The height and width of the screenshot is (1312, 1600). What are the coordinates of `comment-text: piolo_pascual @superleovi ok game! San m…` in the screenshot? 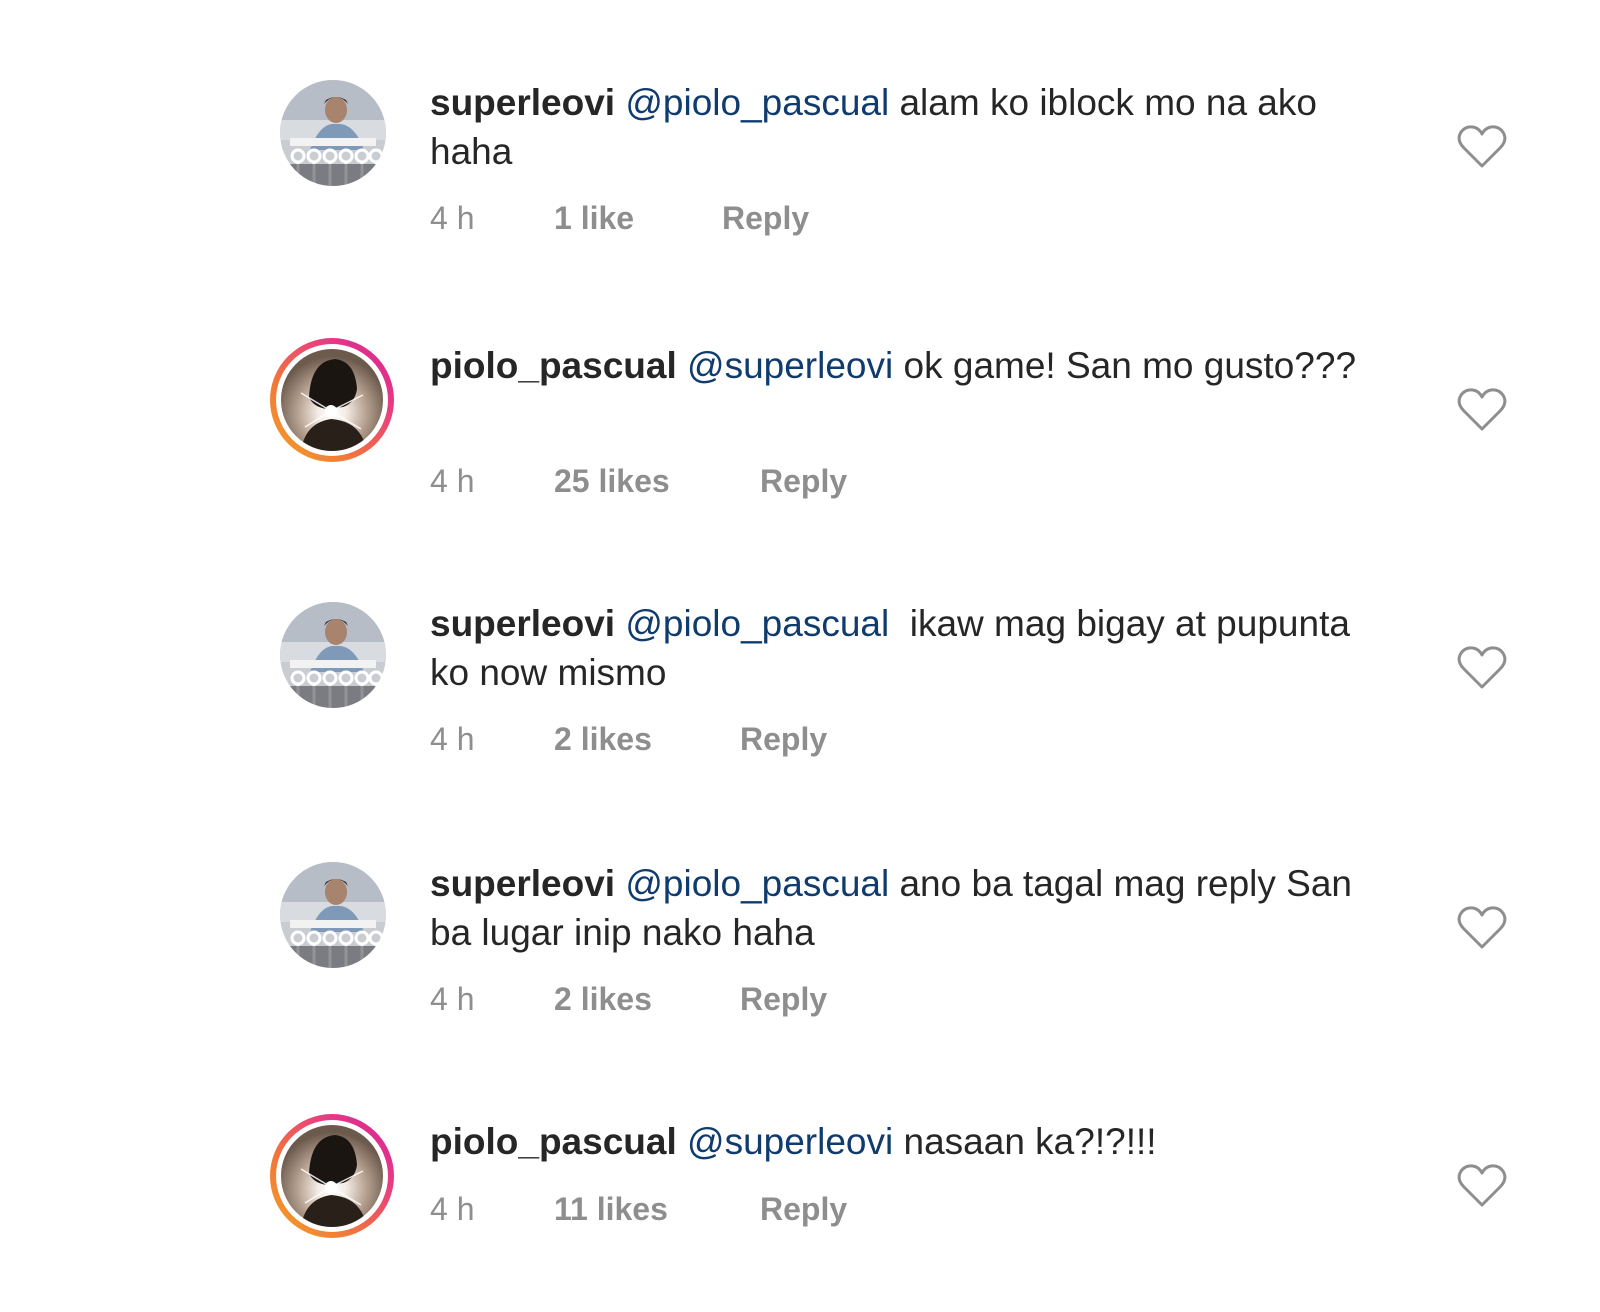 It's located at (900, 365).